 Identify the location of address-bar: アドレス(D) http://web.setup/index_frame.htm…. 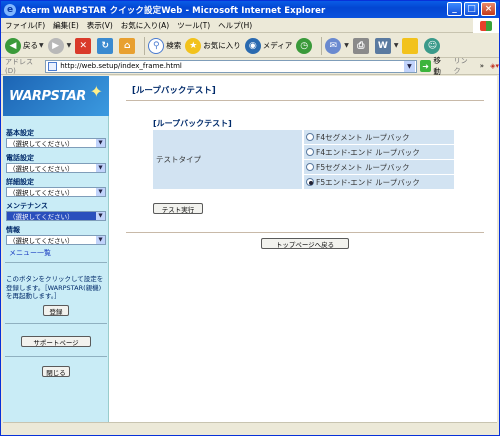
(250, 66).